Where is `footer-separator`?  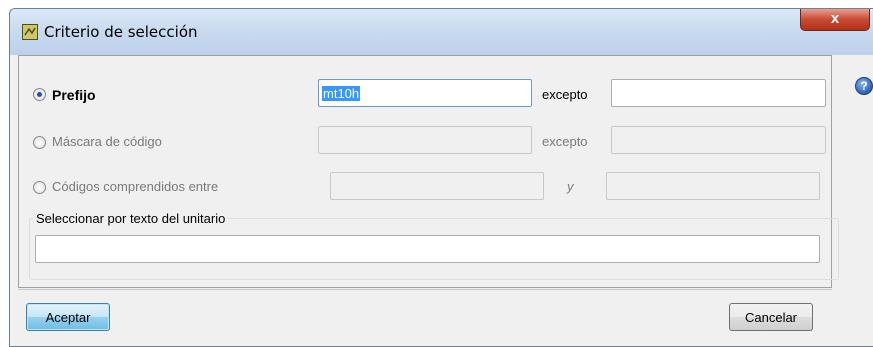 footer-separator is located at coordinates (425, 289).